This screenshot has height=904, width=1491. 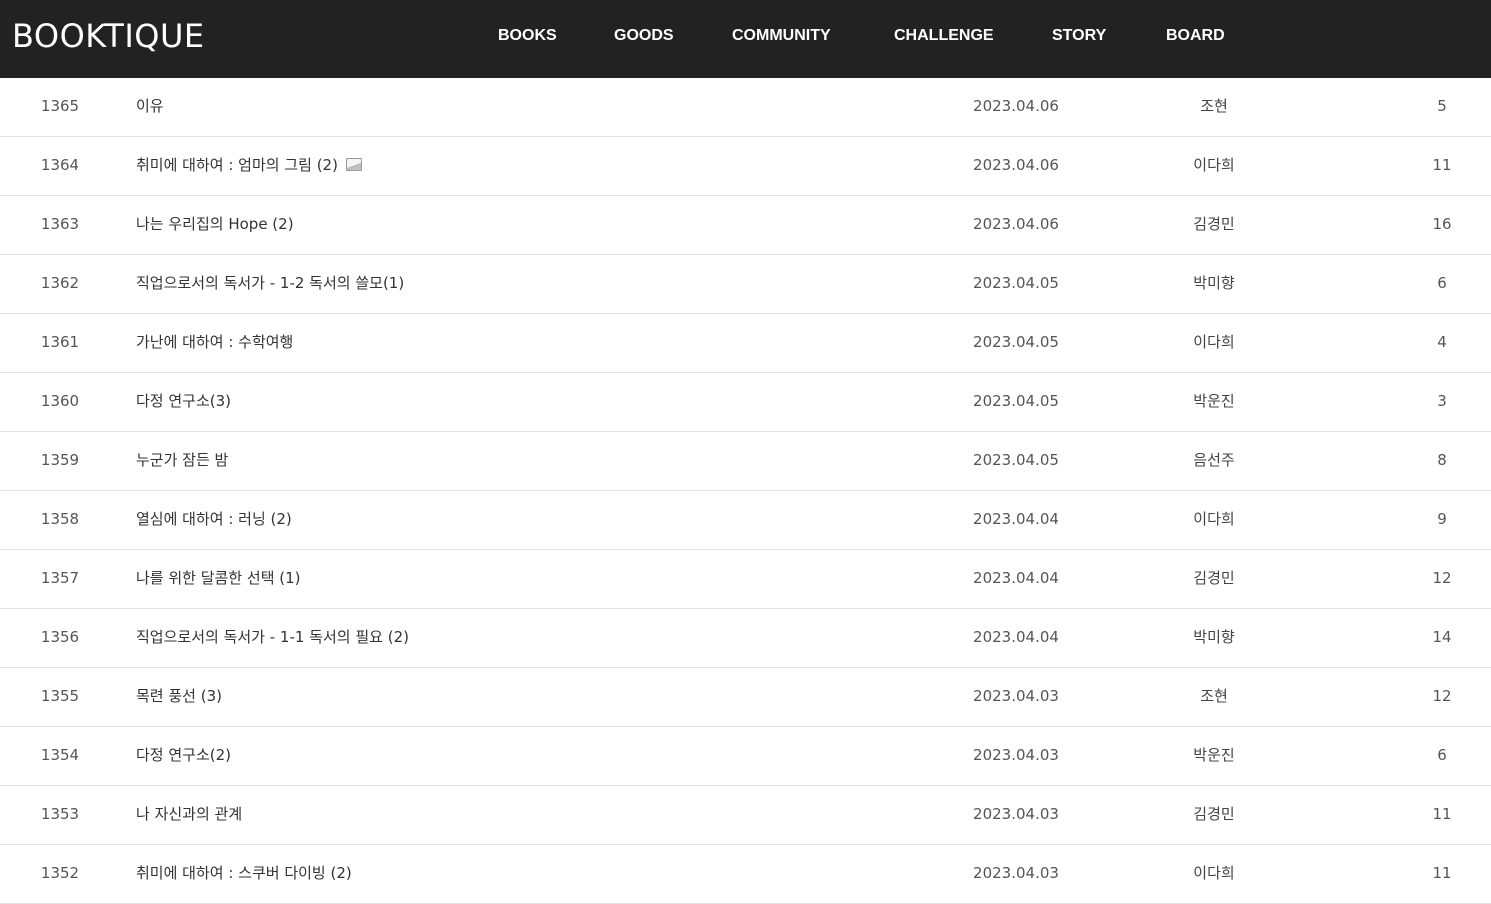 I want to click on post-number: 1359, so click(x=60, y=461).